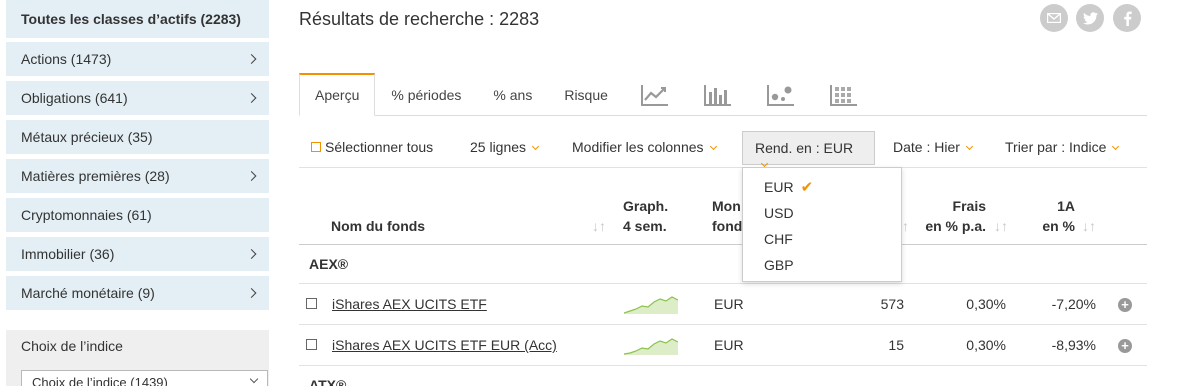  What do you see at coordinates (95, 176) in the screenshot?
I see `sidebar-item-label: Matières premières (28)` at bounding box center [95, 176].